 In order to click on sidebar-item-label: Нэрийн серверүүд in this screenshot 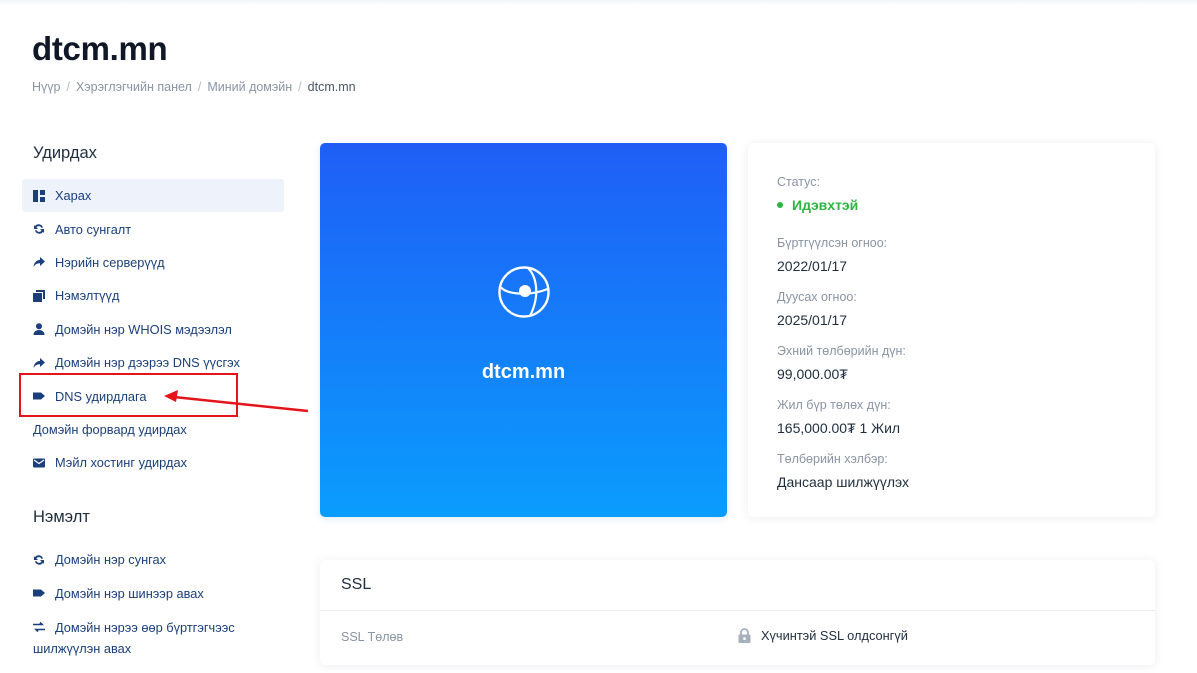, I will do `click(110, 262)`.